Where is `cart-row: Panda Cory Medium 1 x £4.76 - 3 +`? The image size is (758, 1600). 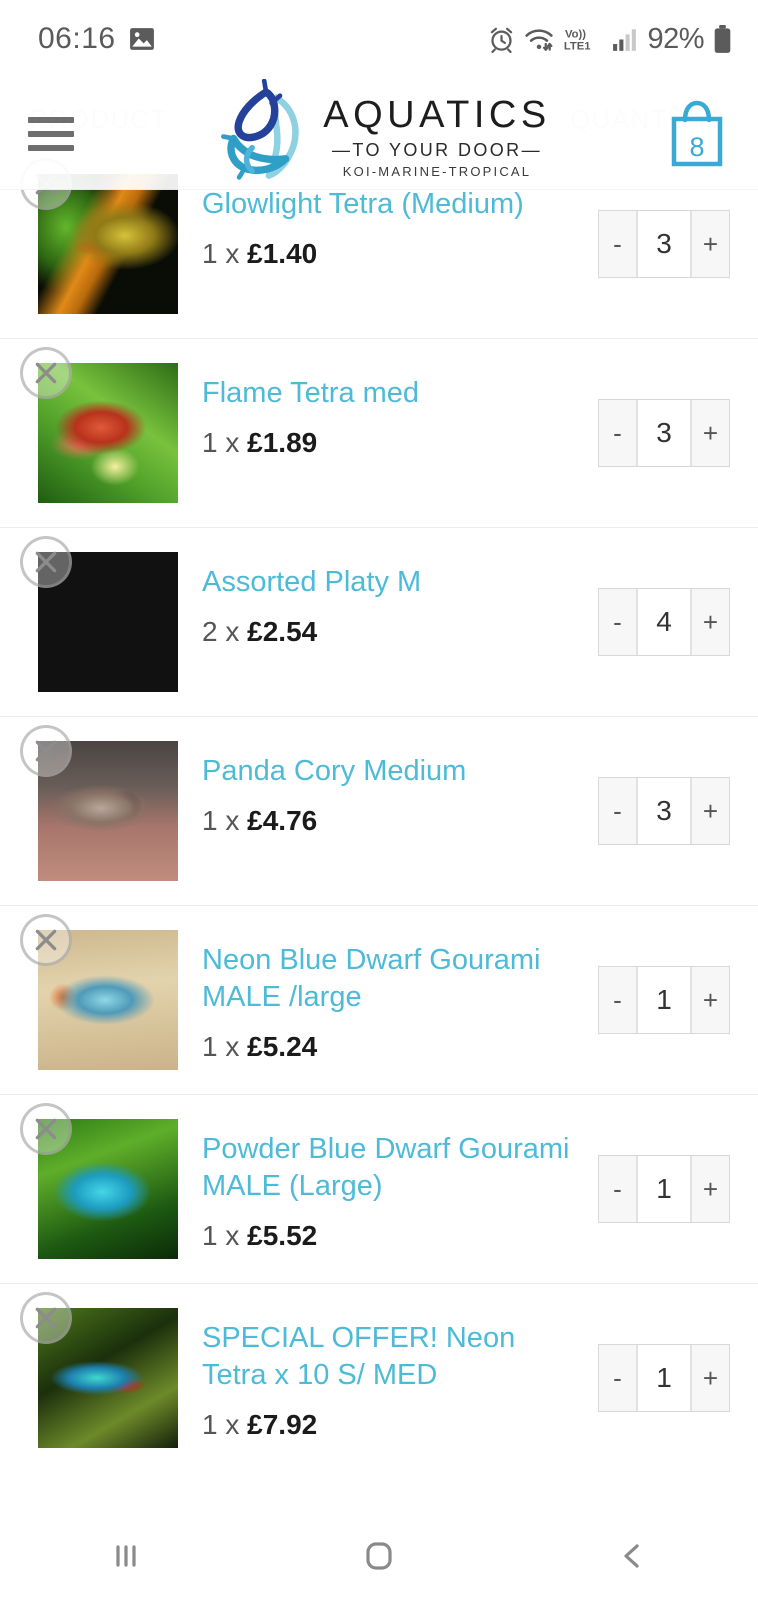
cart-row: Panda Cory Medium 1 x £4.76 - 3 + is located at coordinates (379, 810).